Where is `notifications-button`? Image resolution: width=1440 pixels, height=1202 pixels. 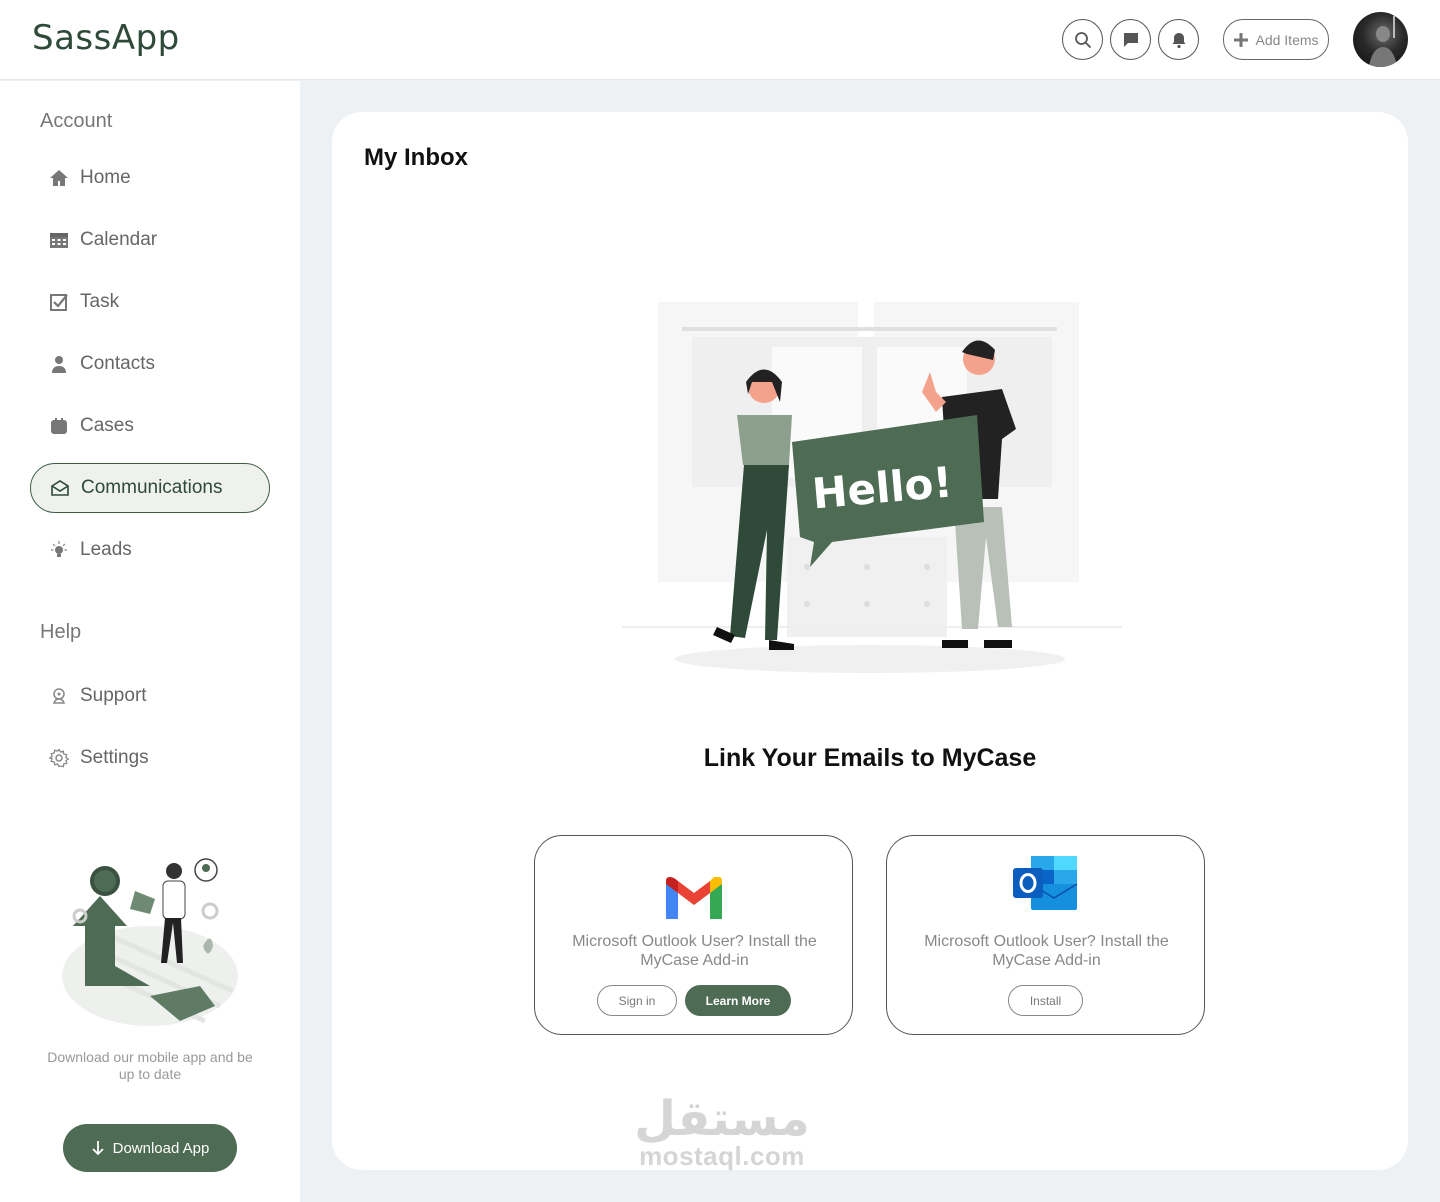 notifications-button is located at coordinates (1178, 39).